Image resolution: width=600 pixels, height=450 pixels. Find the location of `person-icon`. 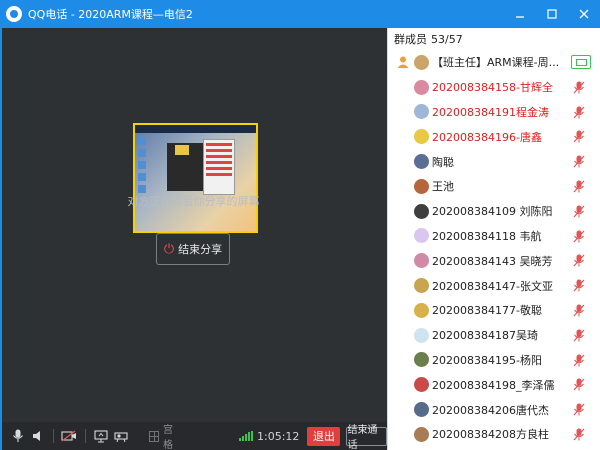

person-icon is located at coordinates (403, 62).